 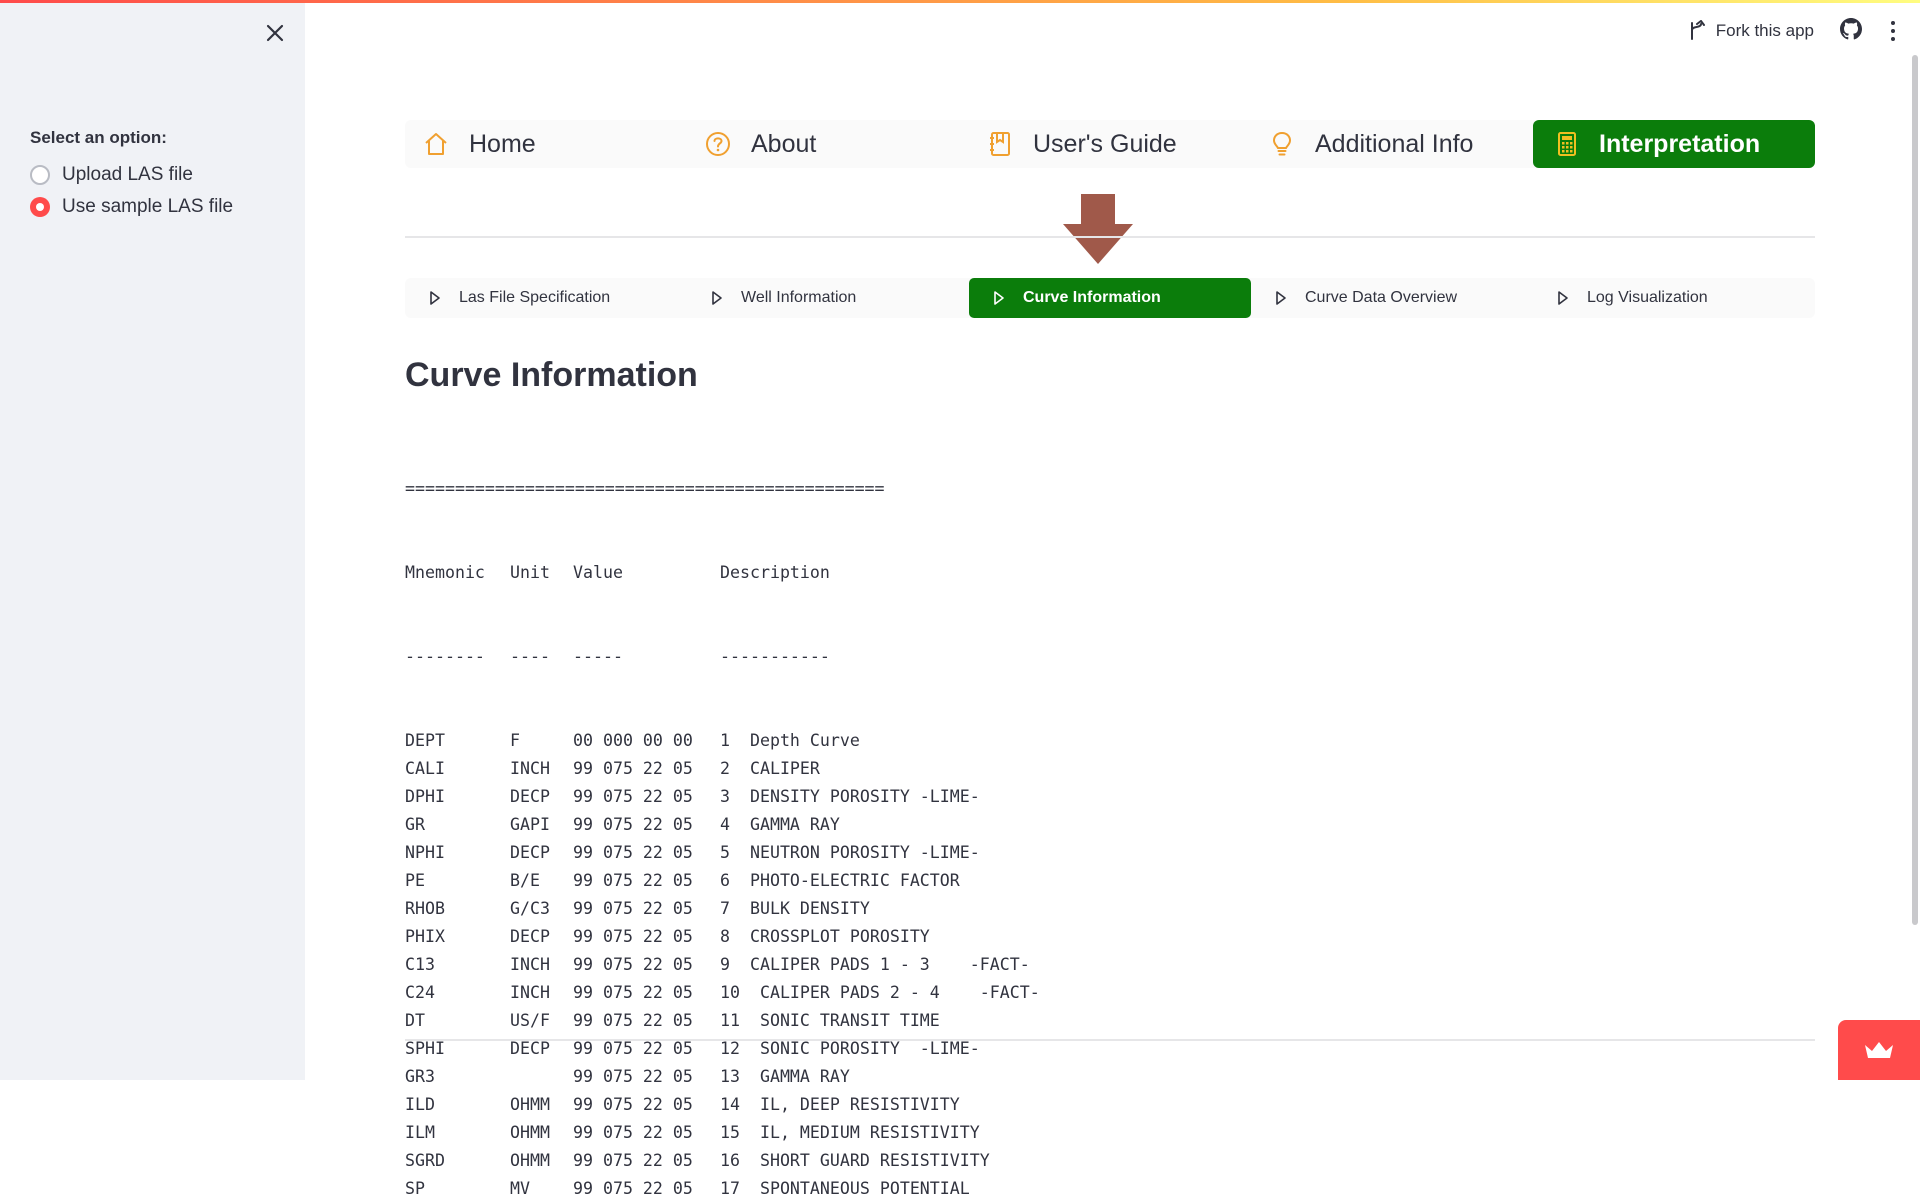 I want to click on top-decoration-line, so click(x=960, y=1).